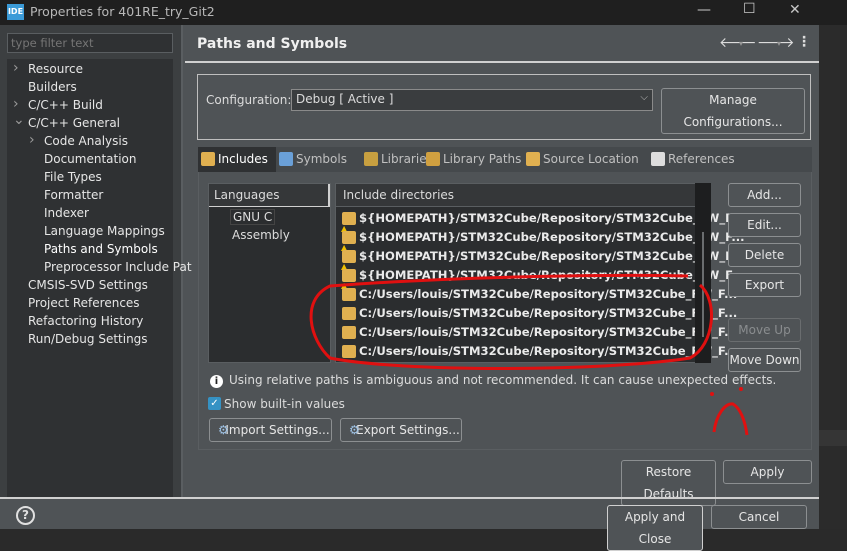 Image resolution: width=847 pixels, height=551 pixels. I want to click on red-circle-annotation, so click(511, 321).